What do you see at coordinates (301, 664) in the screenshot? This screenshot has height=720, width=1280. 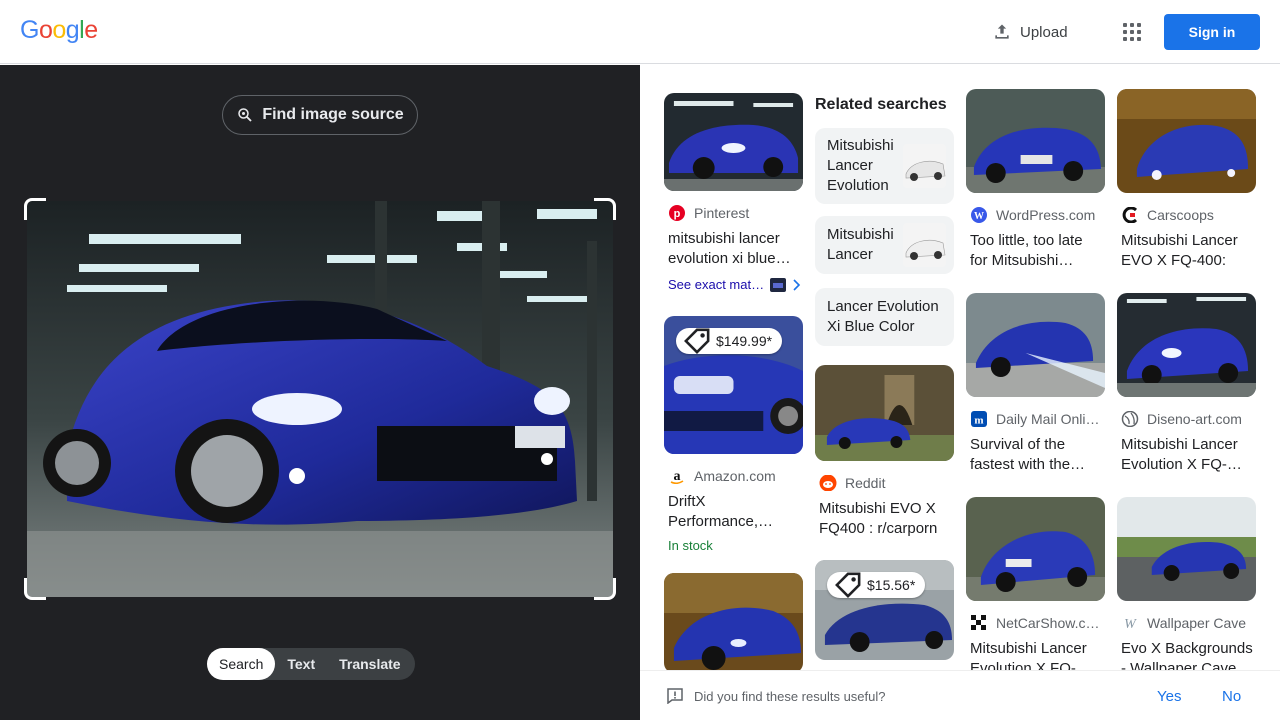 I see `mode-text-tab: Text` at bounding box center [301, 664].